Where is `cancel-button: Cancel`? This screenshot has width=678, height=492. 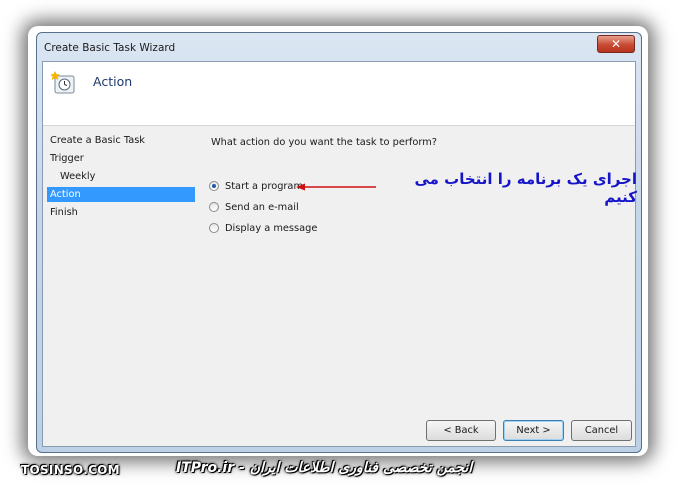
cancel-button: Cancel is located at coordinates (601, 430).